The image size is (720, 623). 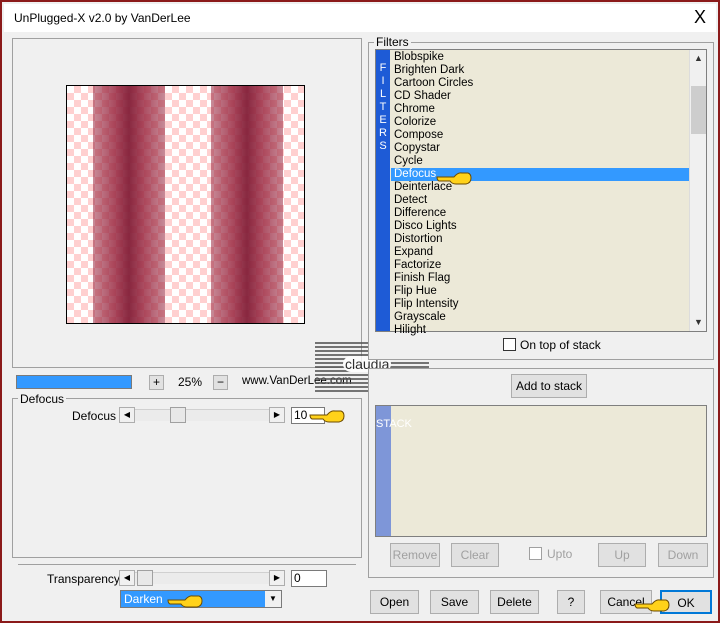 What do you see at coordinates (540, 148) in the screenshot?
I see `filter-list-item: Copystar` at bounding box center [540, 148].